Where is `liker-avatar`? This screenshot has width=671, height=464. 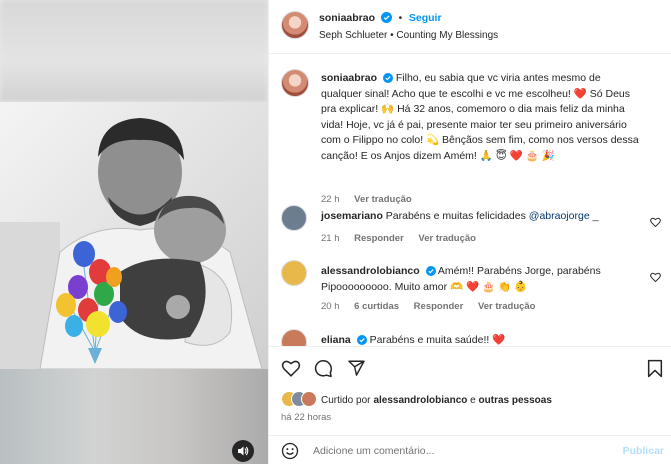 liker-avatar is located at coordinates (309, 399).